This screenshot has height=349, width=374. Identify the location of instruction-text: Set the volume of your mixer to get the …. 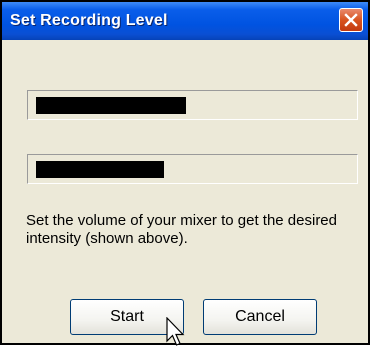
(181, 229).